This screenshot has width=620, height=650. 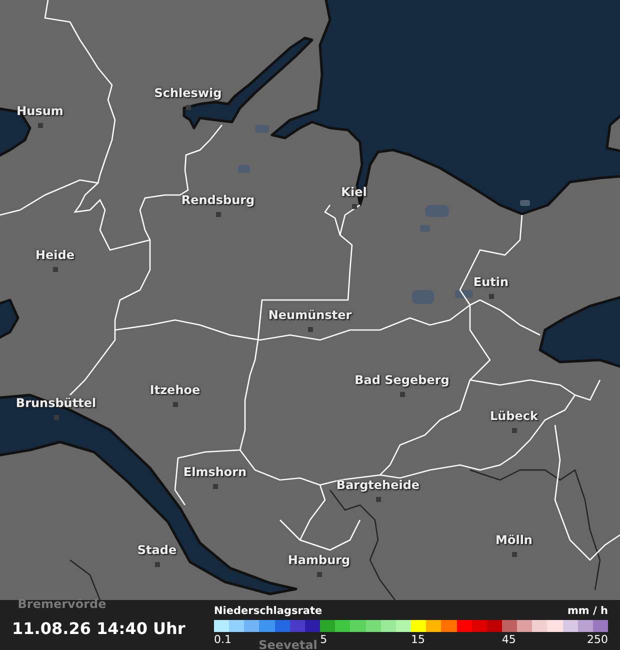 What do you see at coordinates (223, 639) in the screenshot?
I see `scale-tick-label: 0.1` at bounding box center [223, 639].